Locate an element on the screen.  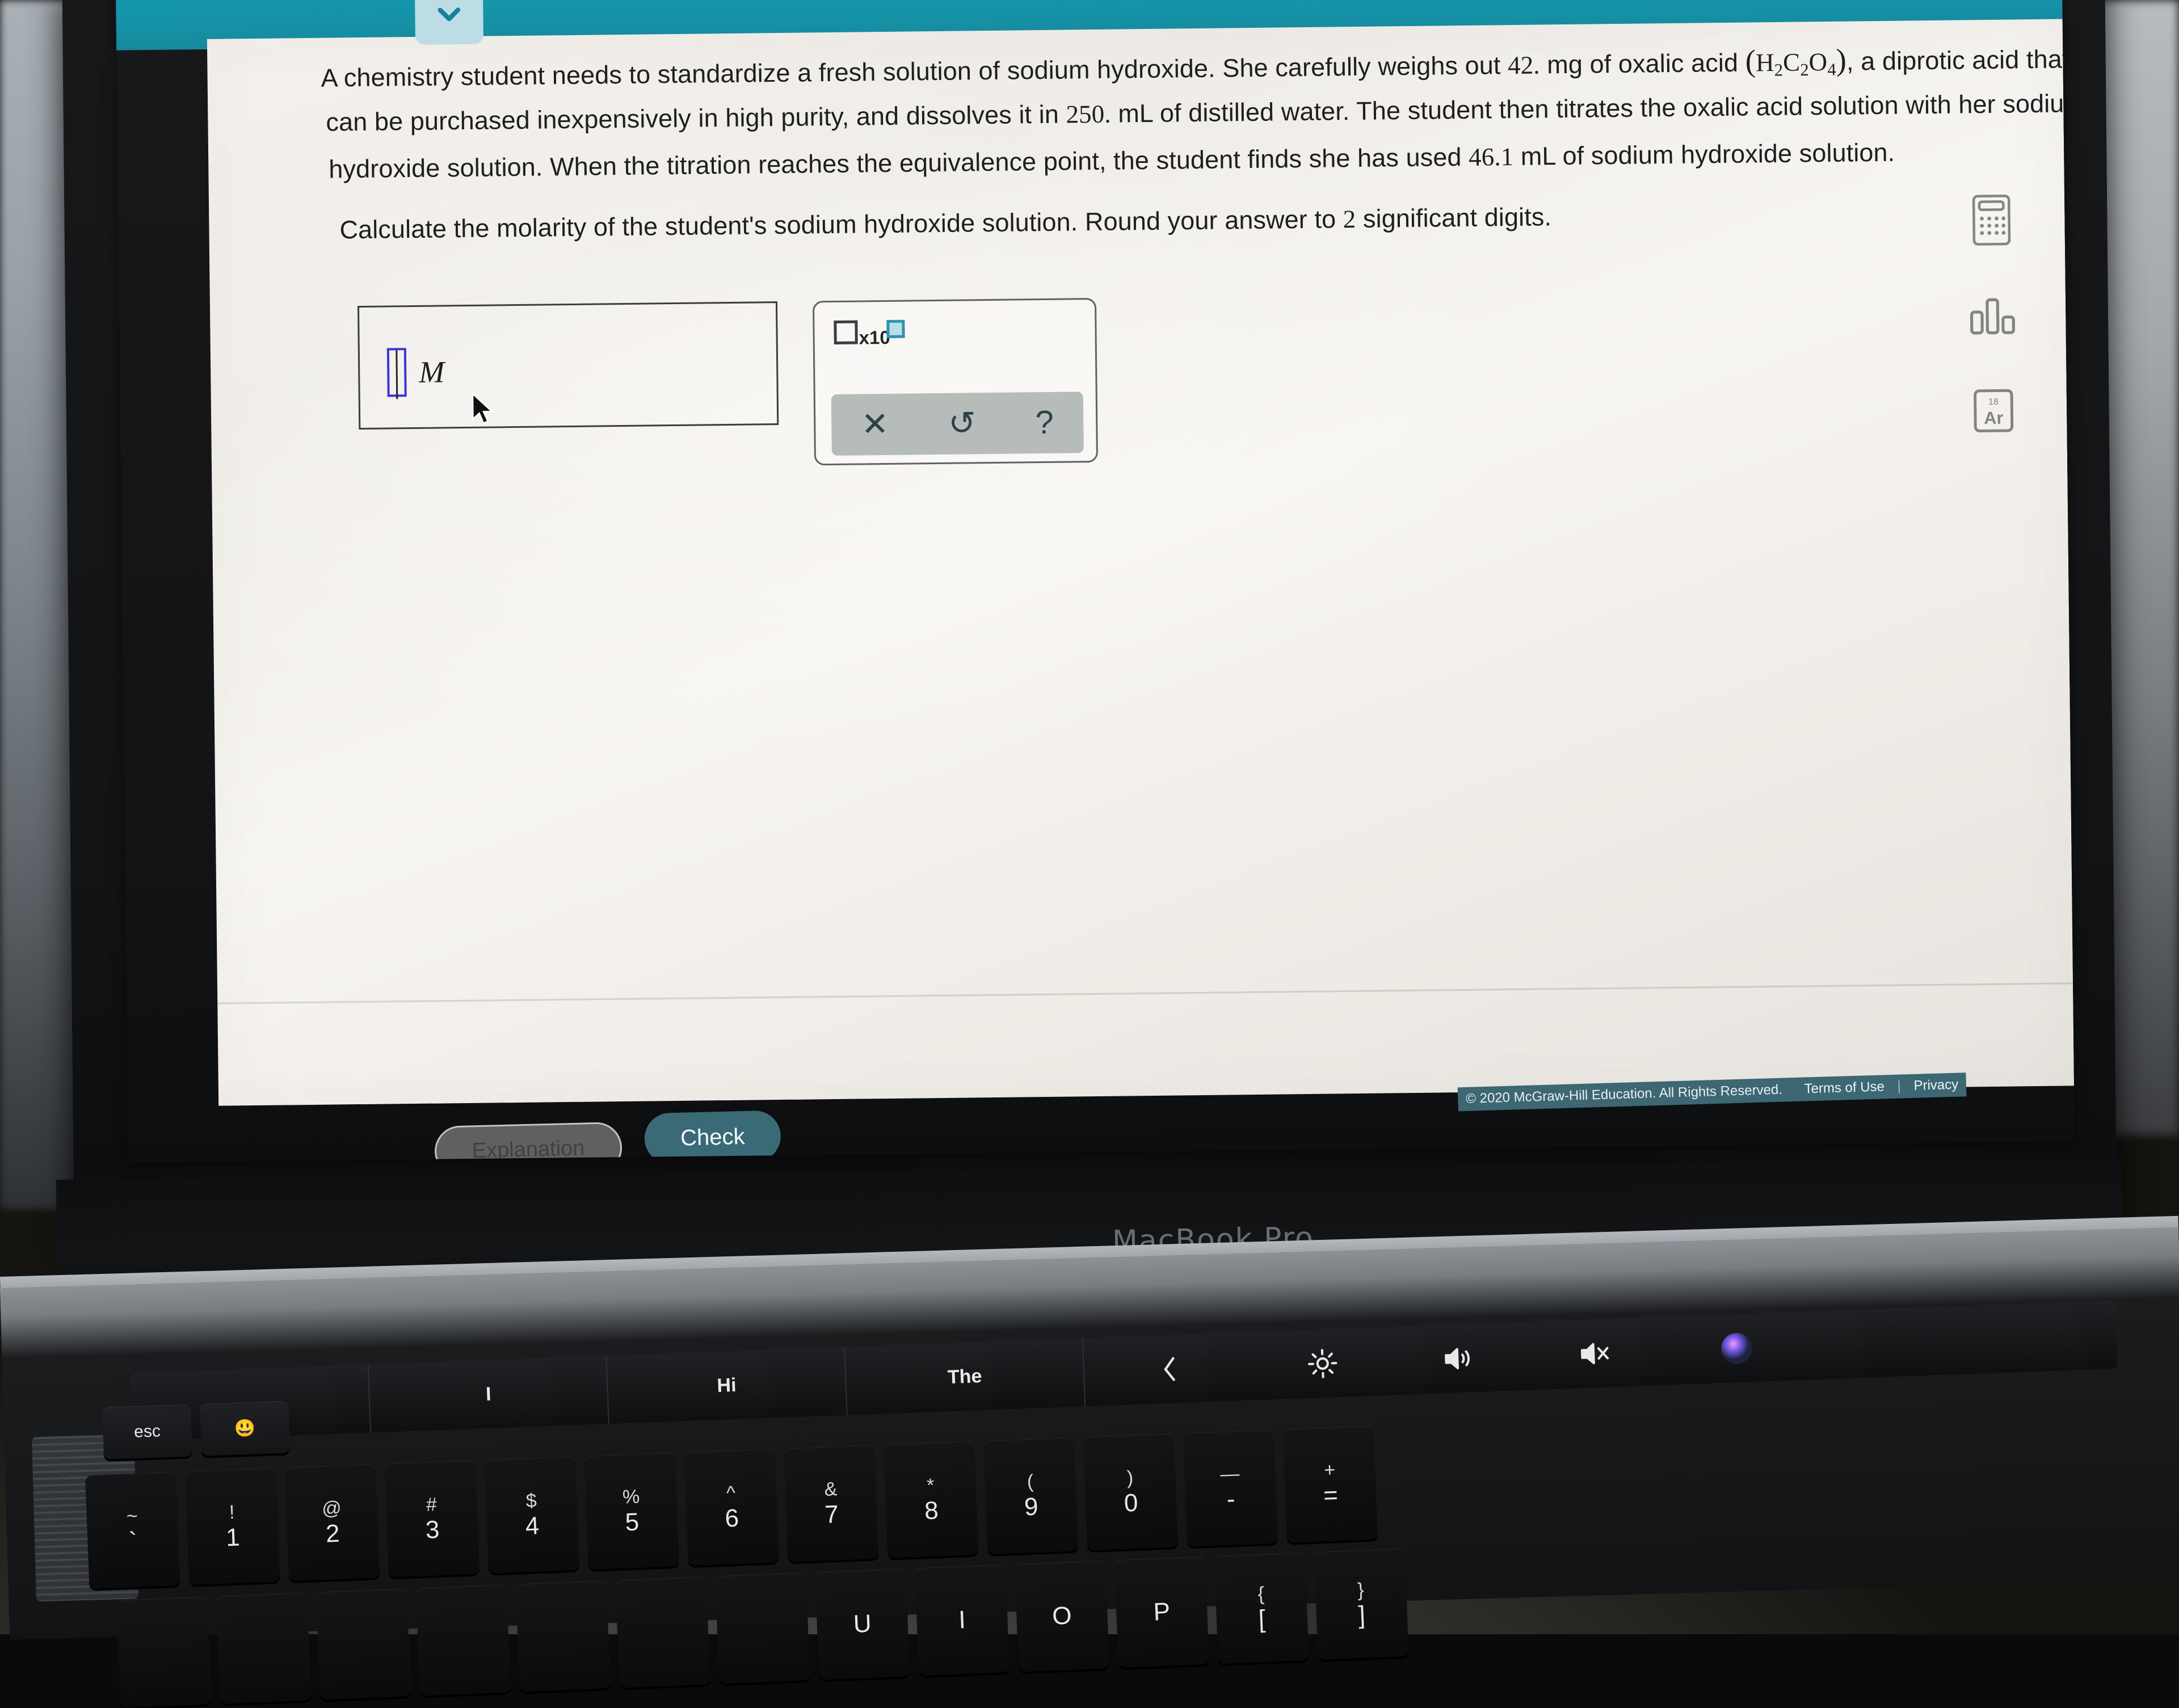
chevron-left-icon is located at coordinates (1169, 1369).